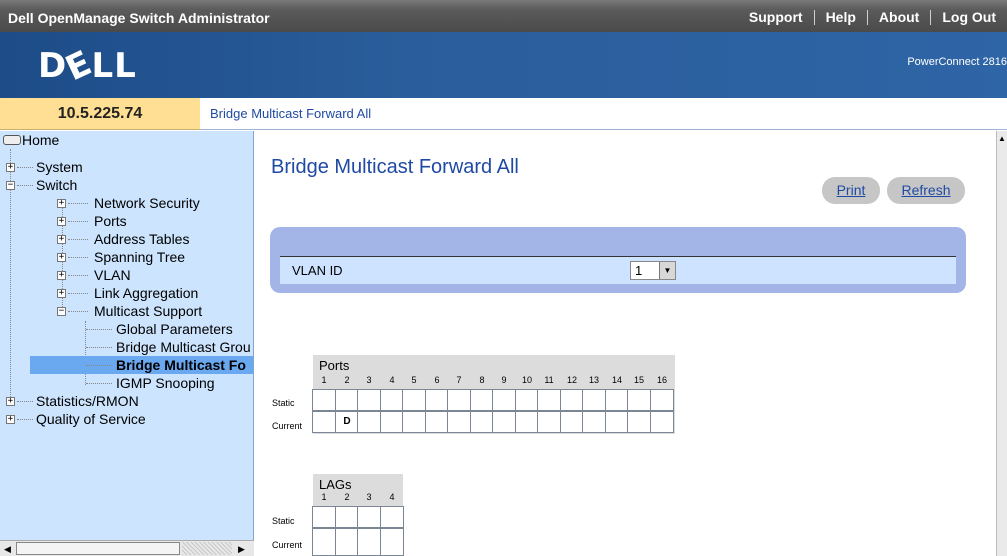  Describe the element at coordinates (593, 380) in the screenshot. I see `port-column-number: 13` at that location.